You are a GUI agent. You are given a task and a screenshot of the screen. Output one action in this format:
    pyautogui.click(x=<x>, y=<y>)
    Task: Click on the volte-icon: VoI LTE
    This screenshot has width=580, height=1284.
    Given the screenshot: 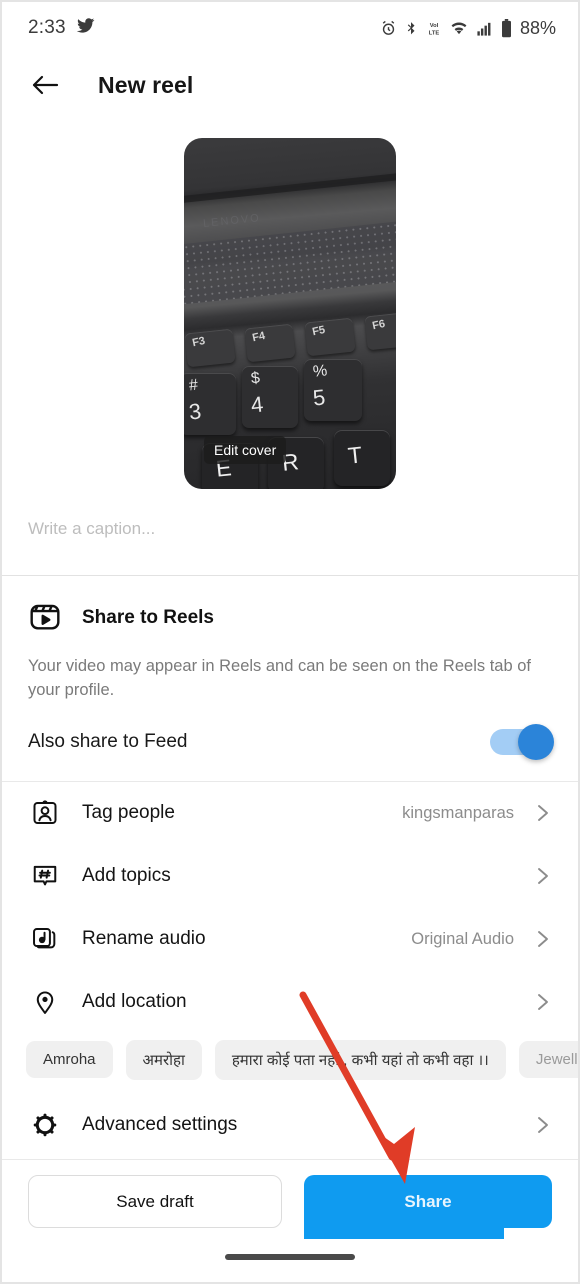 What is the action you would take?
    pyautogui.click(x=434, y=28)
    